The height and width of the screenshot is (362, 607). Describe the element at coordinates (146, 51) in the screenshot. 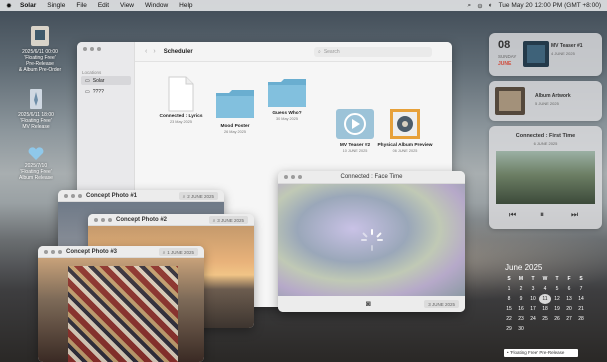

I see `back-icon: ‹` at that location.